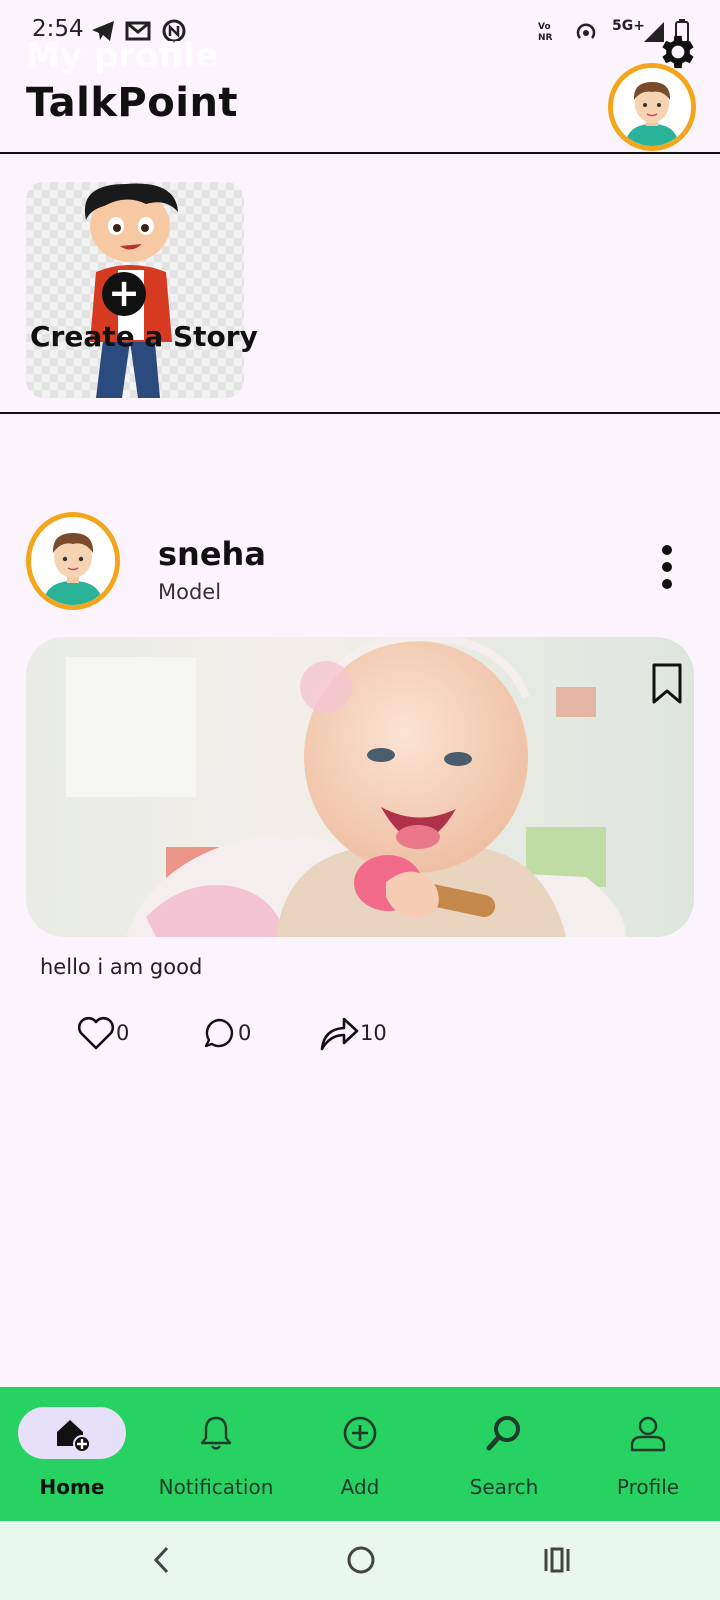  Describe the element at coordinates (124, 294) in the screenshot. I see `add-story-icon: +` at that location.